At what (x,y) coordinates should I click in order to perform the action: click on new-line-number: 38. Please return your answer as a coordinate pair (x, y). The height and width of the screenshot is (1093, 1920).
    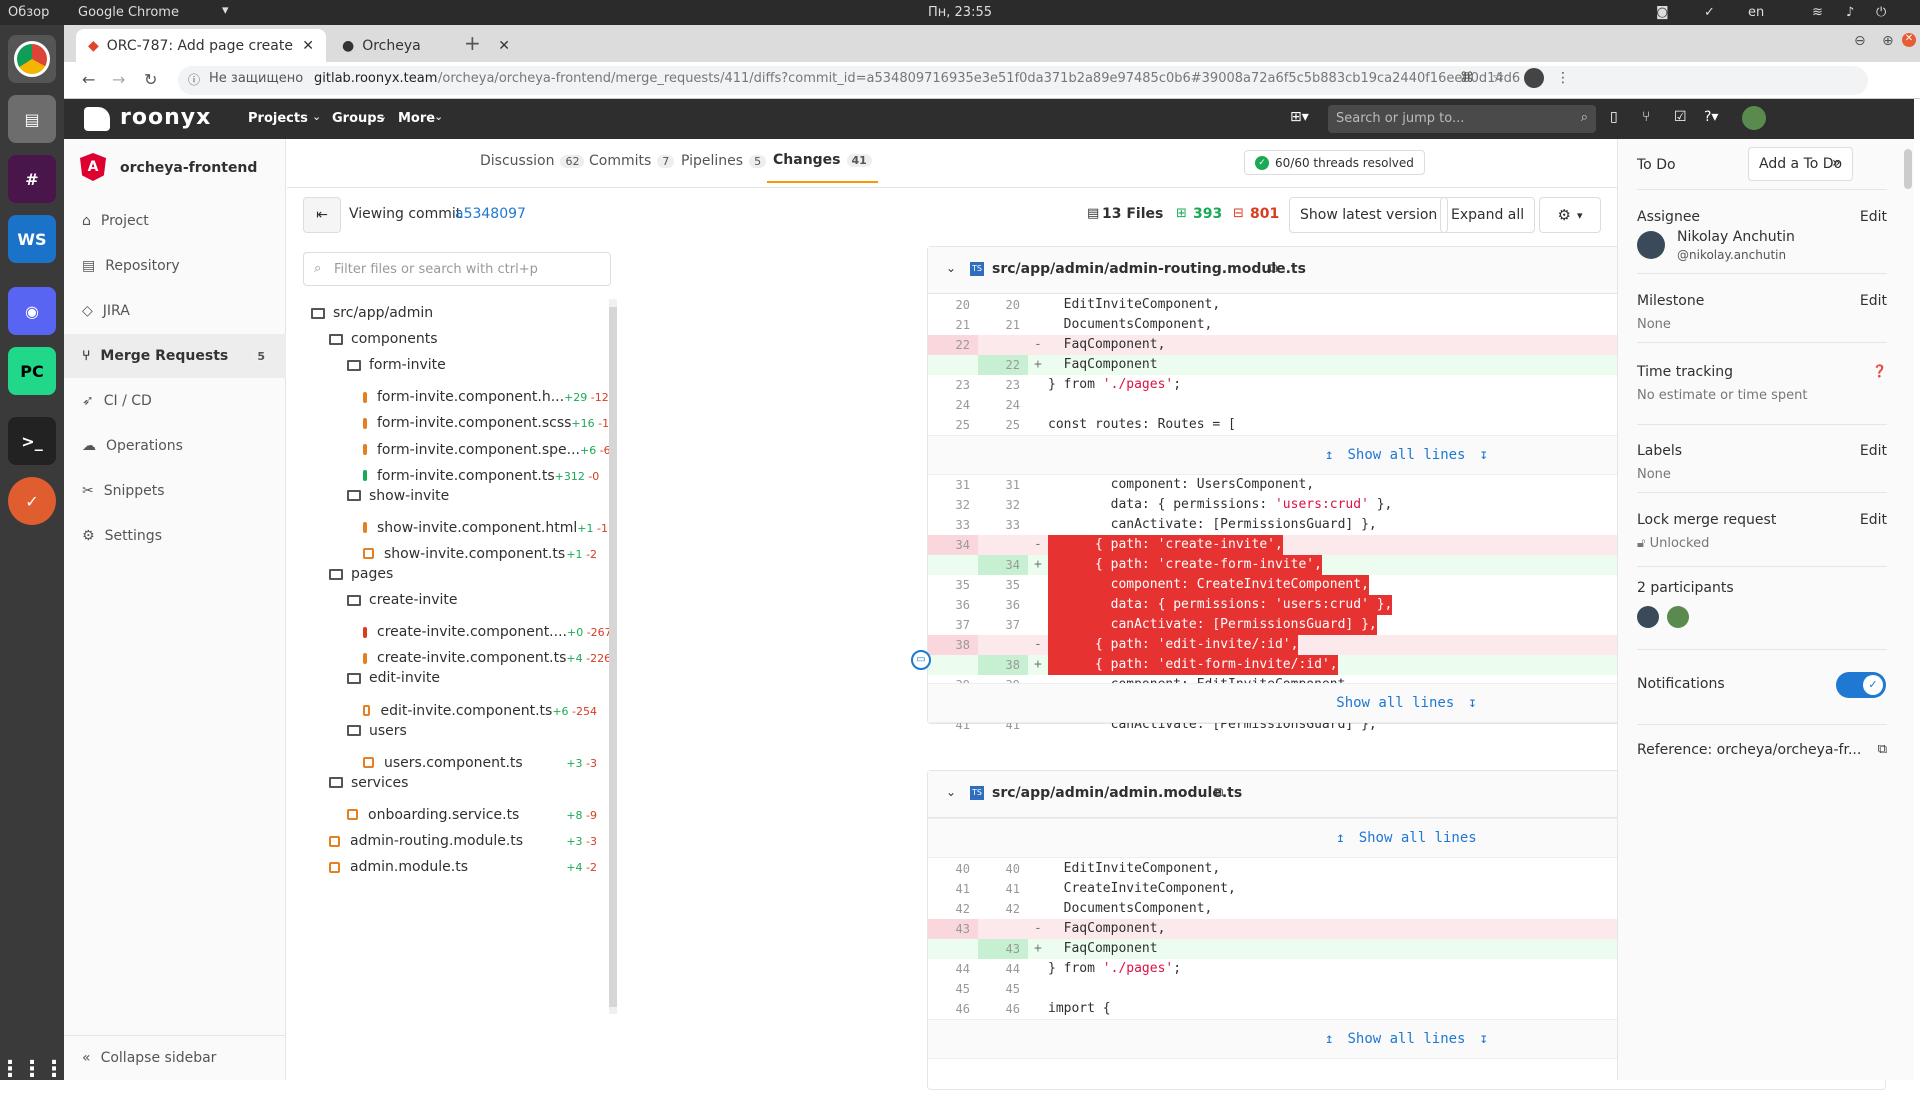
    Looking at the image, I should click on (1003, 665).